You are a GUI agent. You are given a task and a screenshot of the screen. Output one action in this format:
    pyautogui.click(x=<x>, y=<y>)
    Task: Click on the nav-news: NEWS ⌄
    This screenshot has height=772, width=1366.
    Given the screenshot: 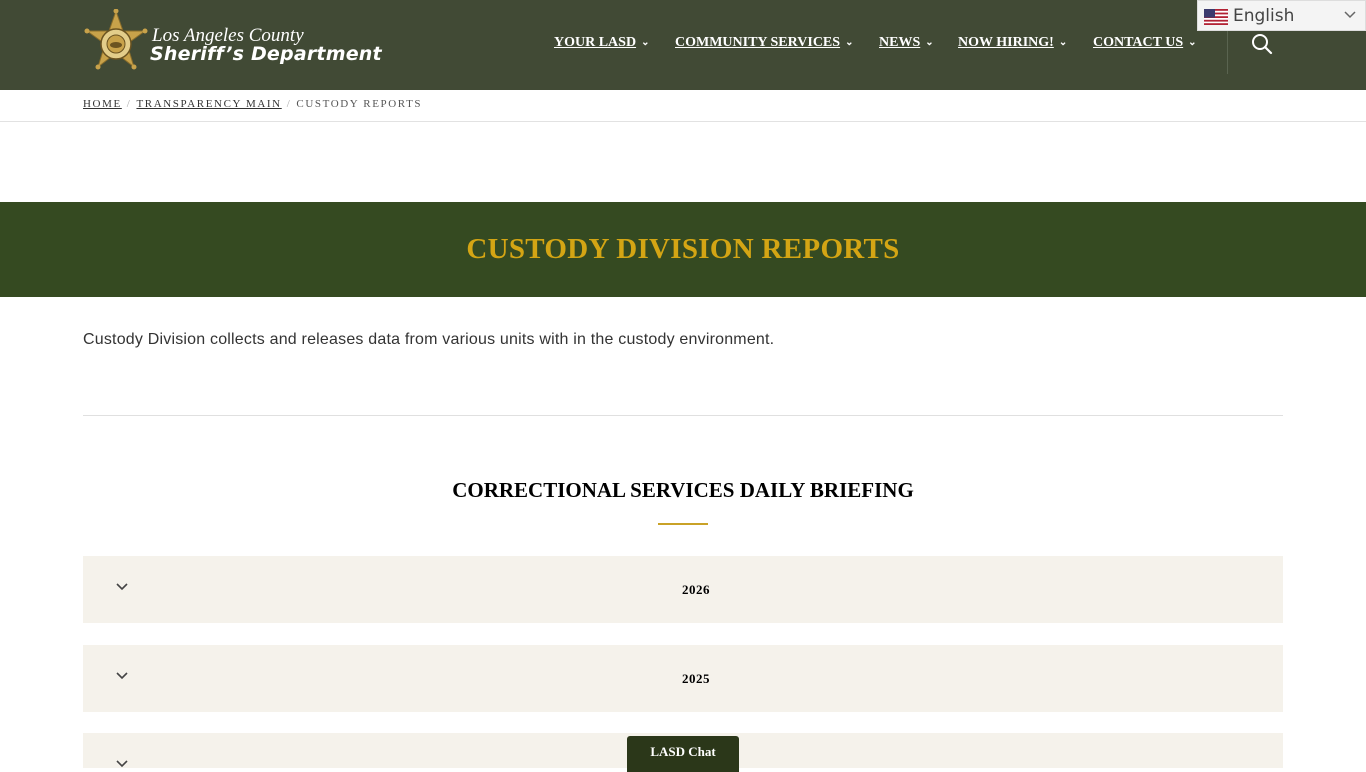 What is the action you would take?
    pyautogui.click(x=906, y=43)
    